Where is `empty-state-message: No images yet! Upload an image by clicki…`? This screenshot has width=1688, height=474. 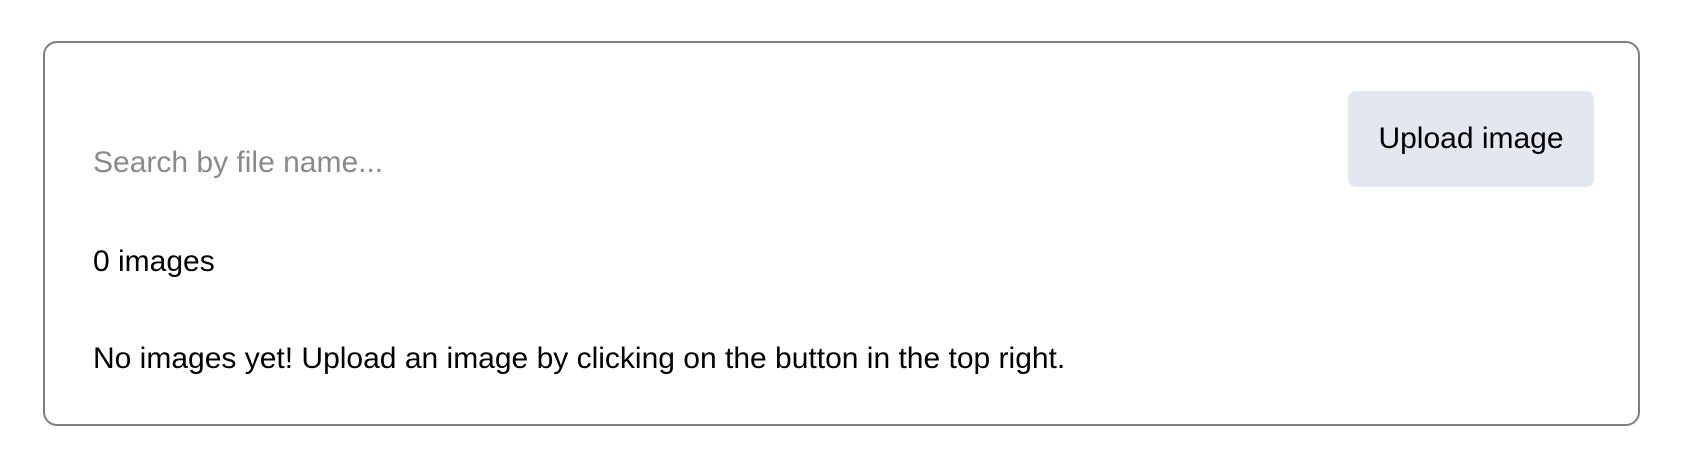 empty-state-message: No images yet! Upload an image by clicki… is located at coordinates (579, 358).